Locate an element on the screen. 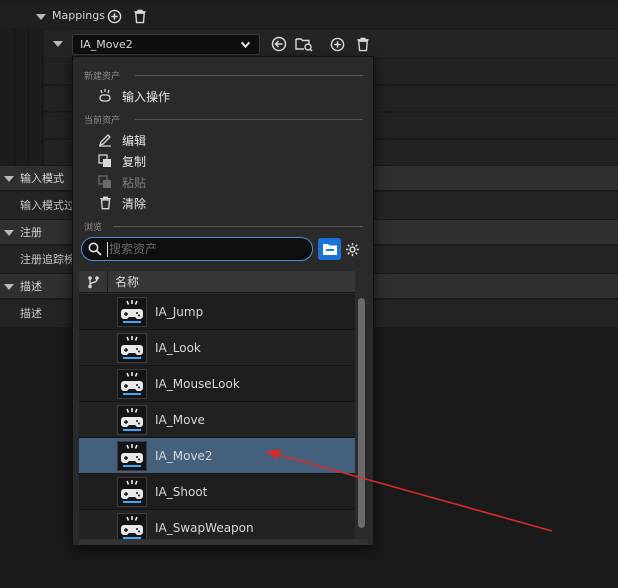  edit-item: 编辑 is located at coordinates (121, 140).